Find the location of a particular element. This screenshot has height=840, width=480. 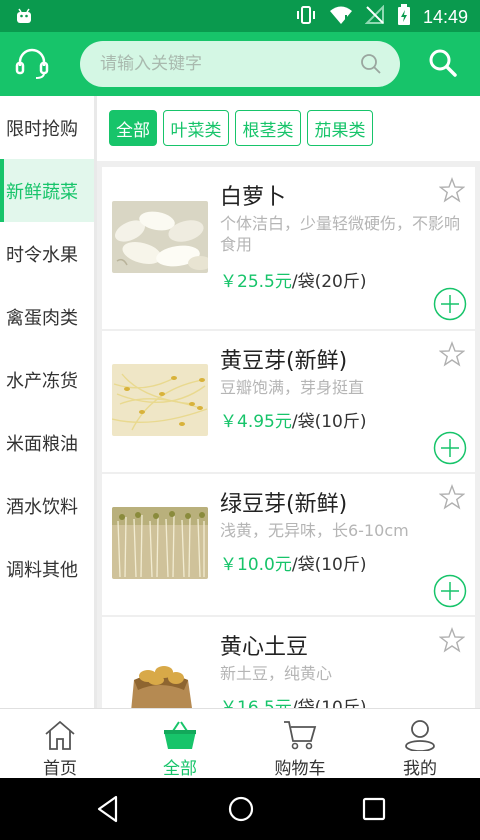

nav-cart: 购物车 is located at coordinates (300, 744).